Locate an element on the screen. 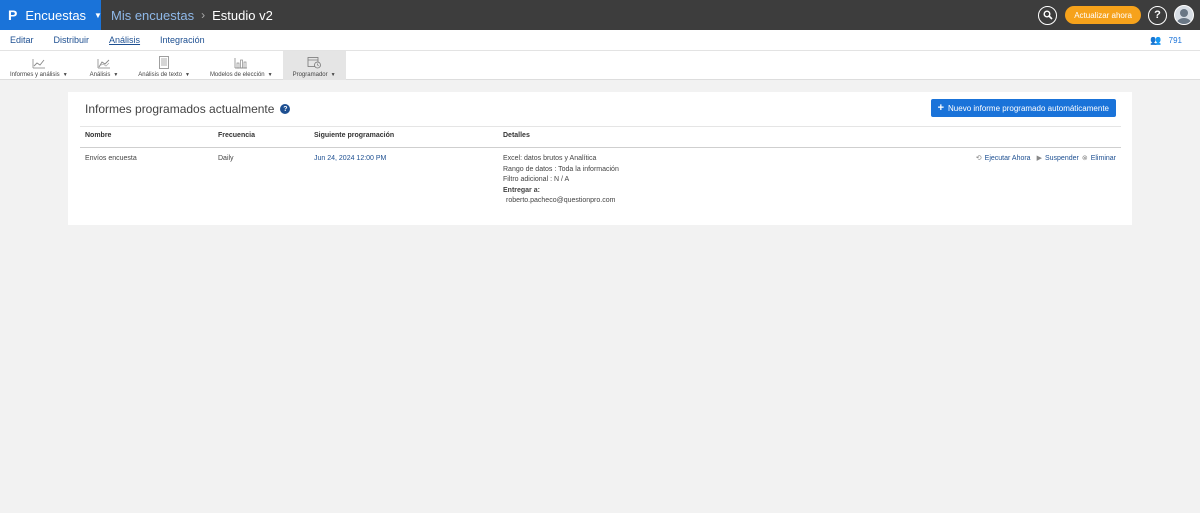  area-chart-icon is located at coordinates (103, 64).